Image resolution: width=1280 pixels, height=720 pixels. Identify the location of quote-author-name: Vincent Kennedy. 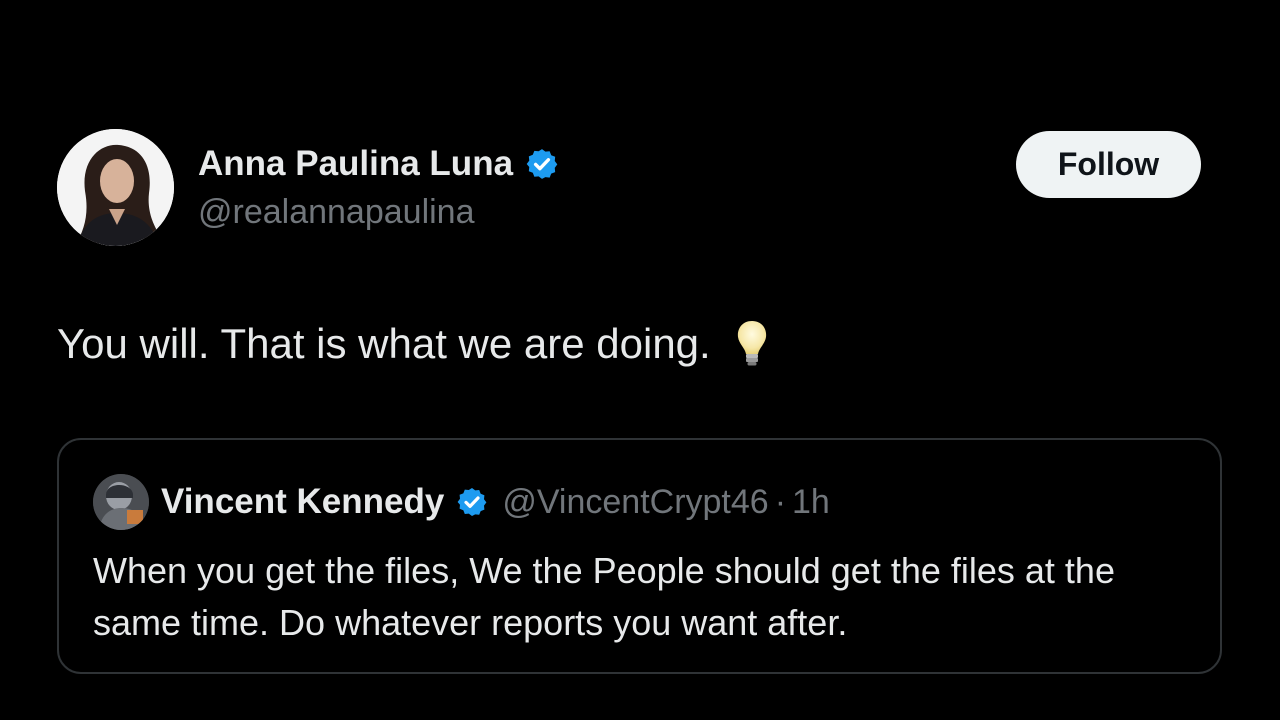
(302, 502).